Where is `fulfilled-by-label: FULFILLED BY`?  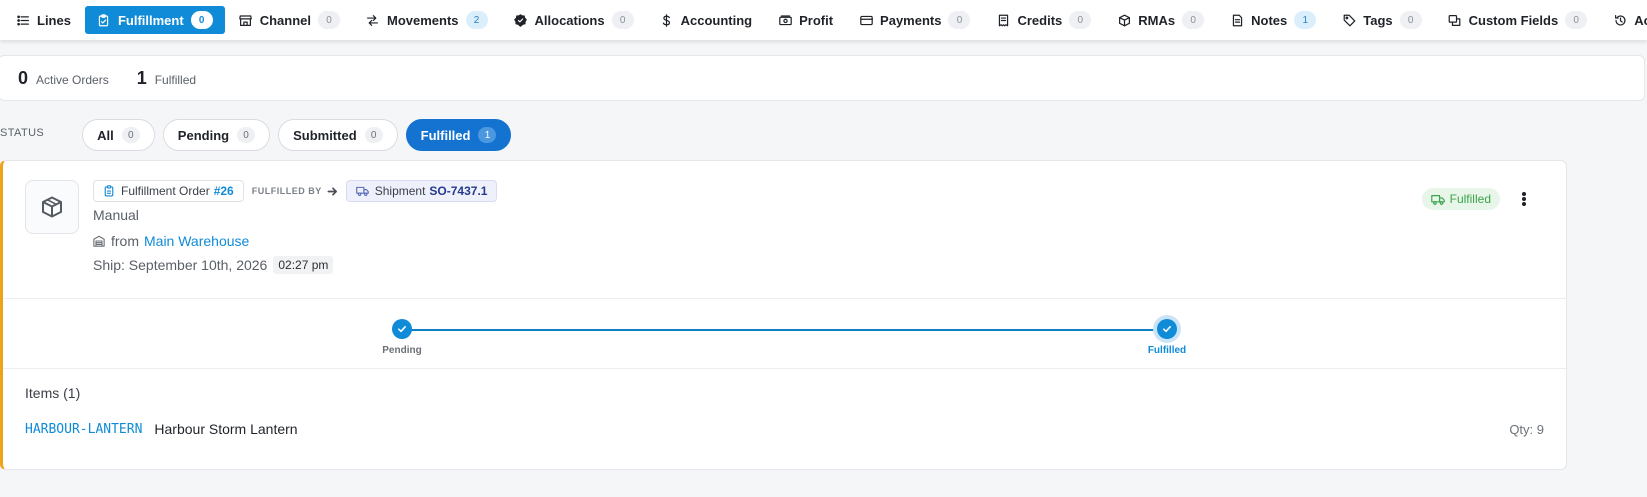
fulfilled-by-label: FULFILLED BY is located at coordinates (295, 191).